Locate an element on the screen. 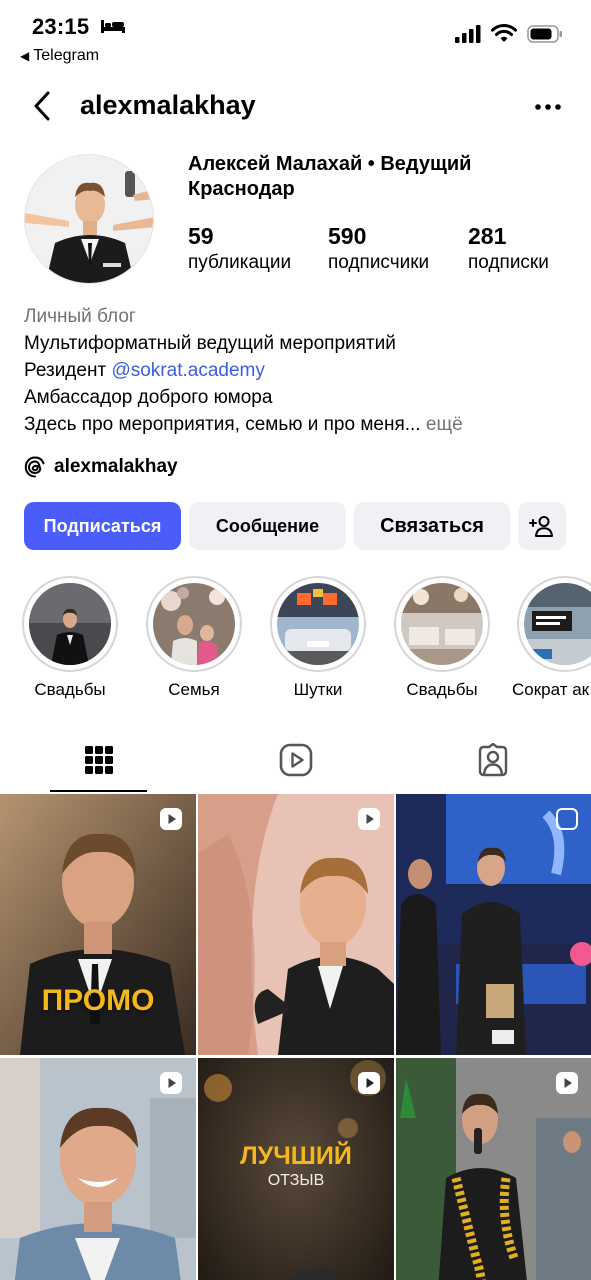 This screenshot has width=591, height=1280. highlight-item: Семья is located at coordinates (194, 638).